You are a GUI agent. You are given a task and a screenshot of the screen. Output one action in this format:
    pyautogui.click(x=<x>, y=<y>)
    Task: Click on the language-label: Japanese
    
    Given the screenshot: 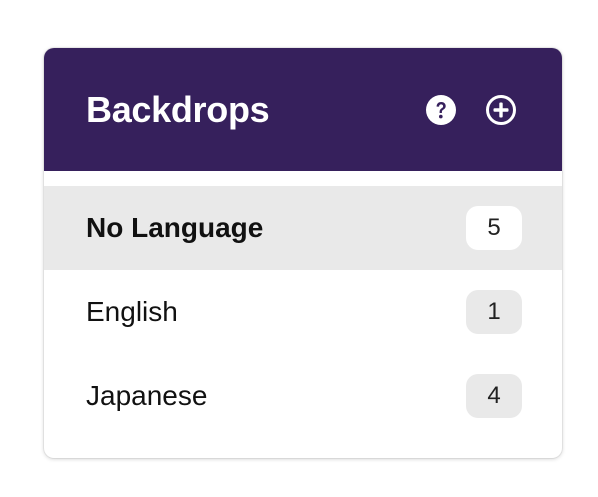 What is the action you would take?
    pyautogui.click(x=147, y=395)
    